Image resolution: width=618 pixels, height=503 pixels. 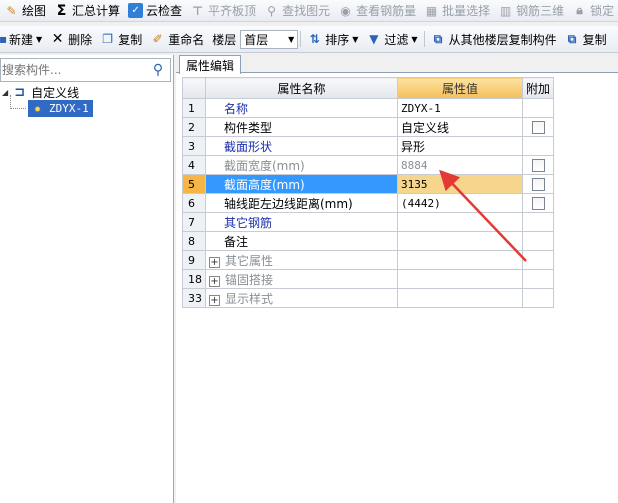 What do you see at coordinates (460, 127) in the screenshot?
I see `property-value: 自定义线` at bounding box center [460, 127].